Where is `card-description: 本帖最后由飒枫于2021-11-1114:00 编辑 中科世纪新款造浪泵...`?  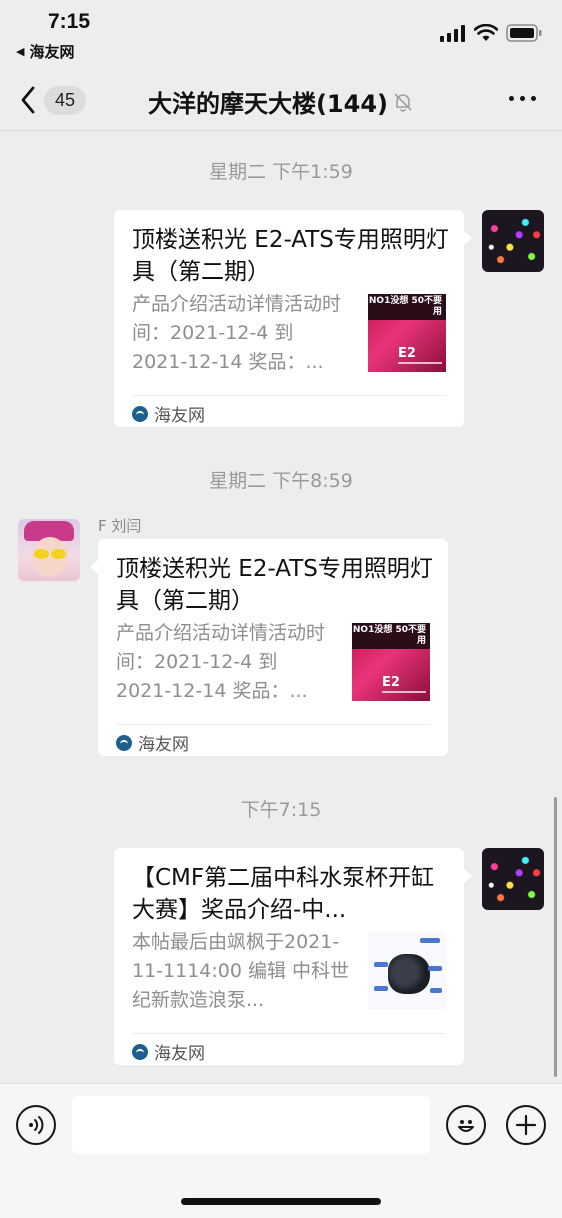
card-description: 本帖最后由飒枫于2021-11-1114:00 编辑 中科世纪新款造浪泵... is located at coordinates (241, 971).